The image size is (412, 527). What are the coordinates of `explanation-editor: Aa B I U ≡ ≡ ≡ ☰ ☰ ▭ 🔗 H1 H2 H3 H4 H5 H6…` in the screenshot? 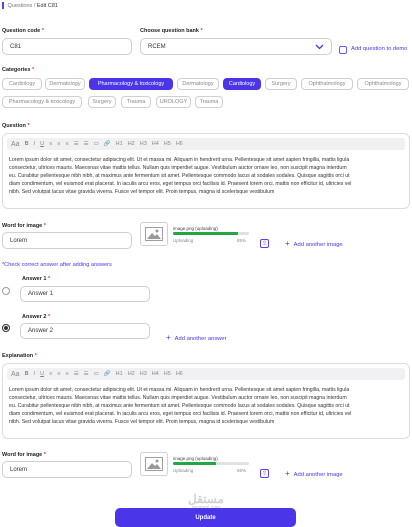 It's located at (206, 401).